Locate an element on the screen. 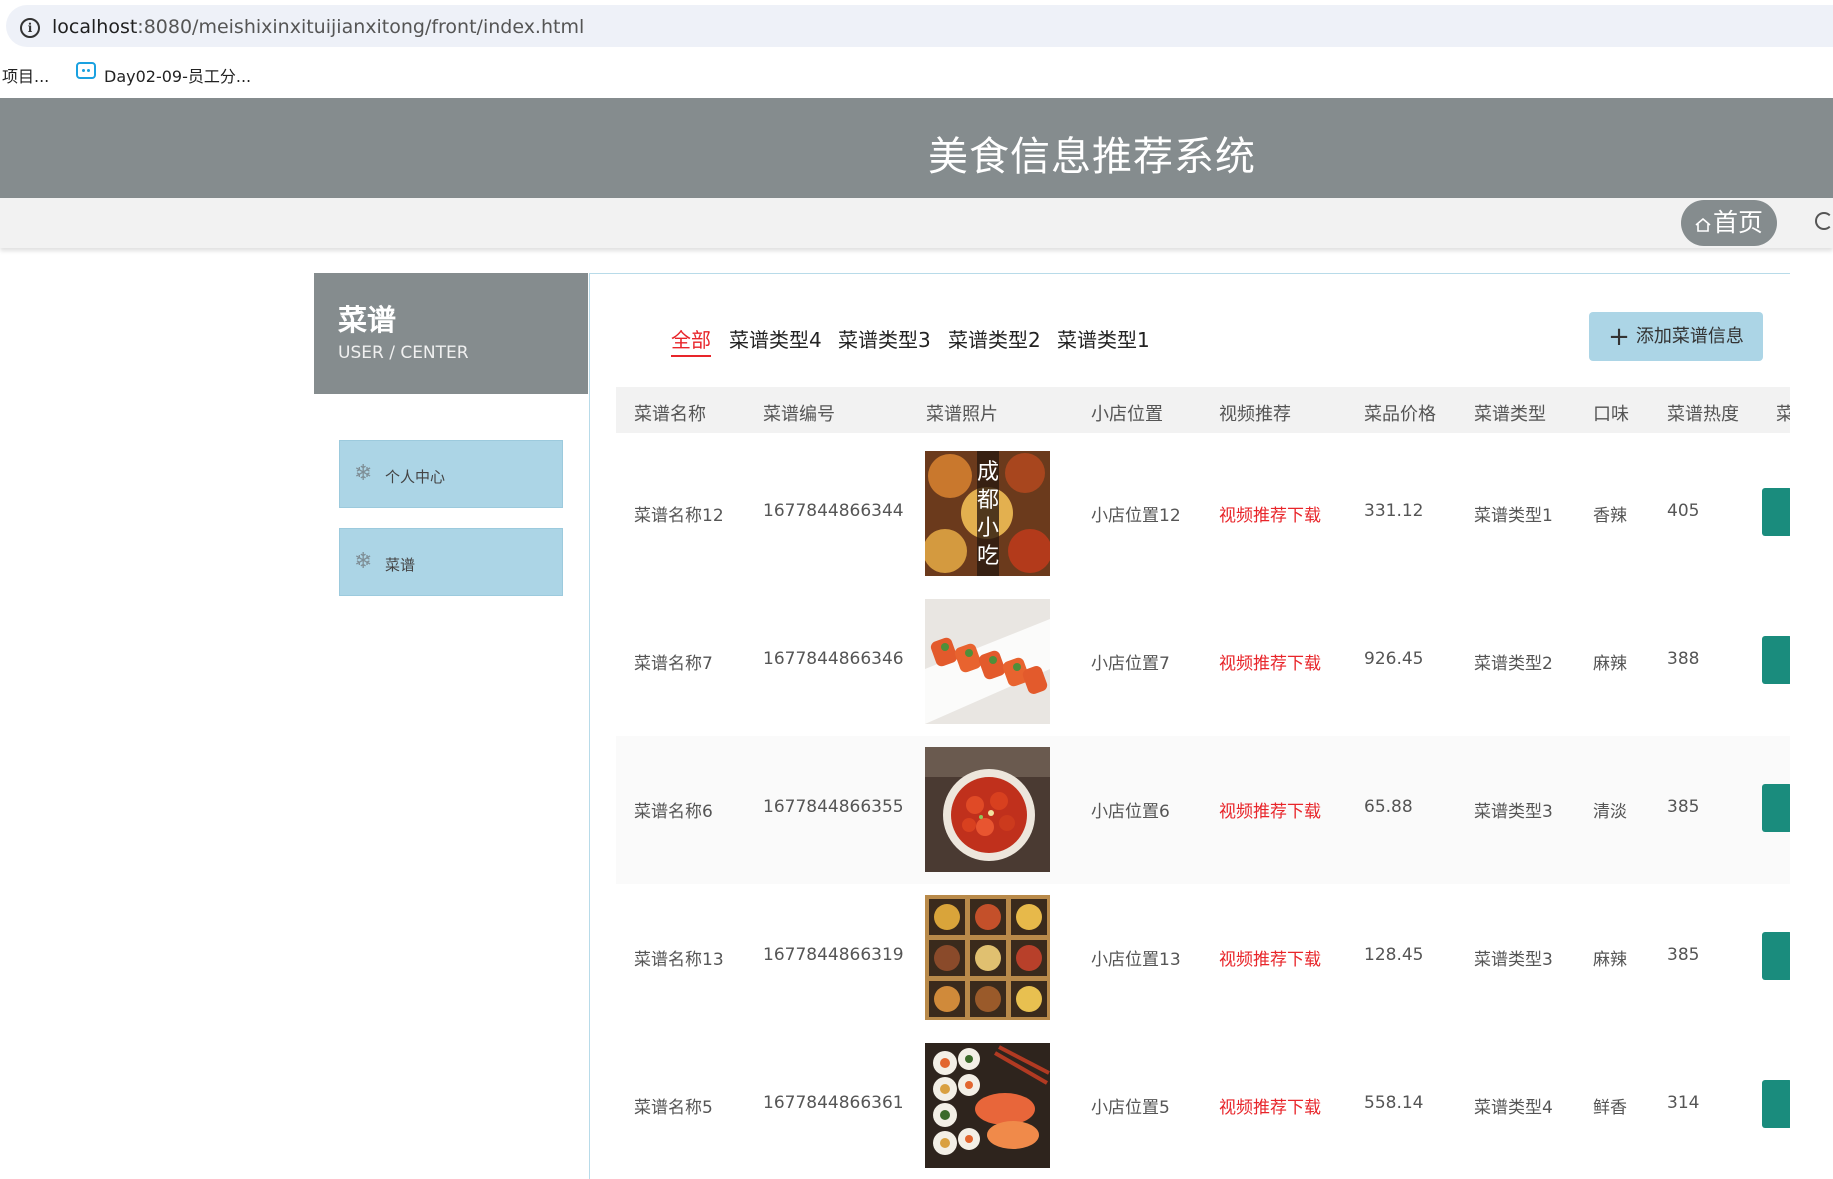  sidebar-item-personal-center: ❄ 个人中心 is located at coordinates (451, 474).